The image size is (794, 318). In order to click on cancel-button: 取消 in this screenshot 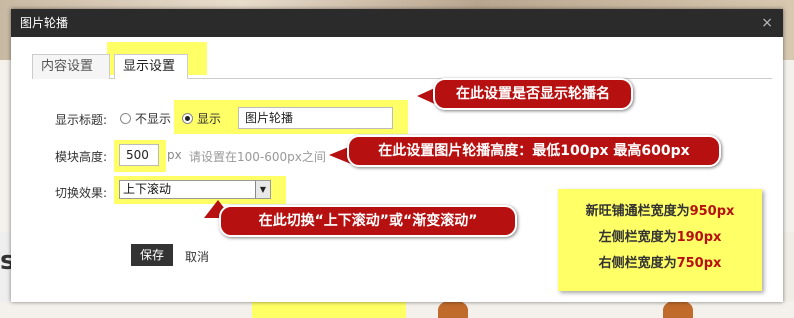, I will do `click(197, 256)`.